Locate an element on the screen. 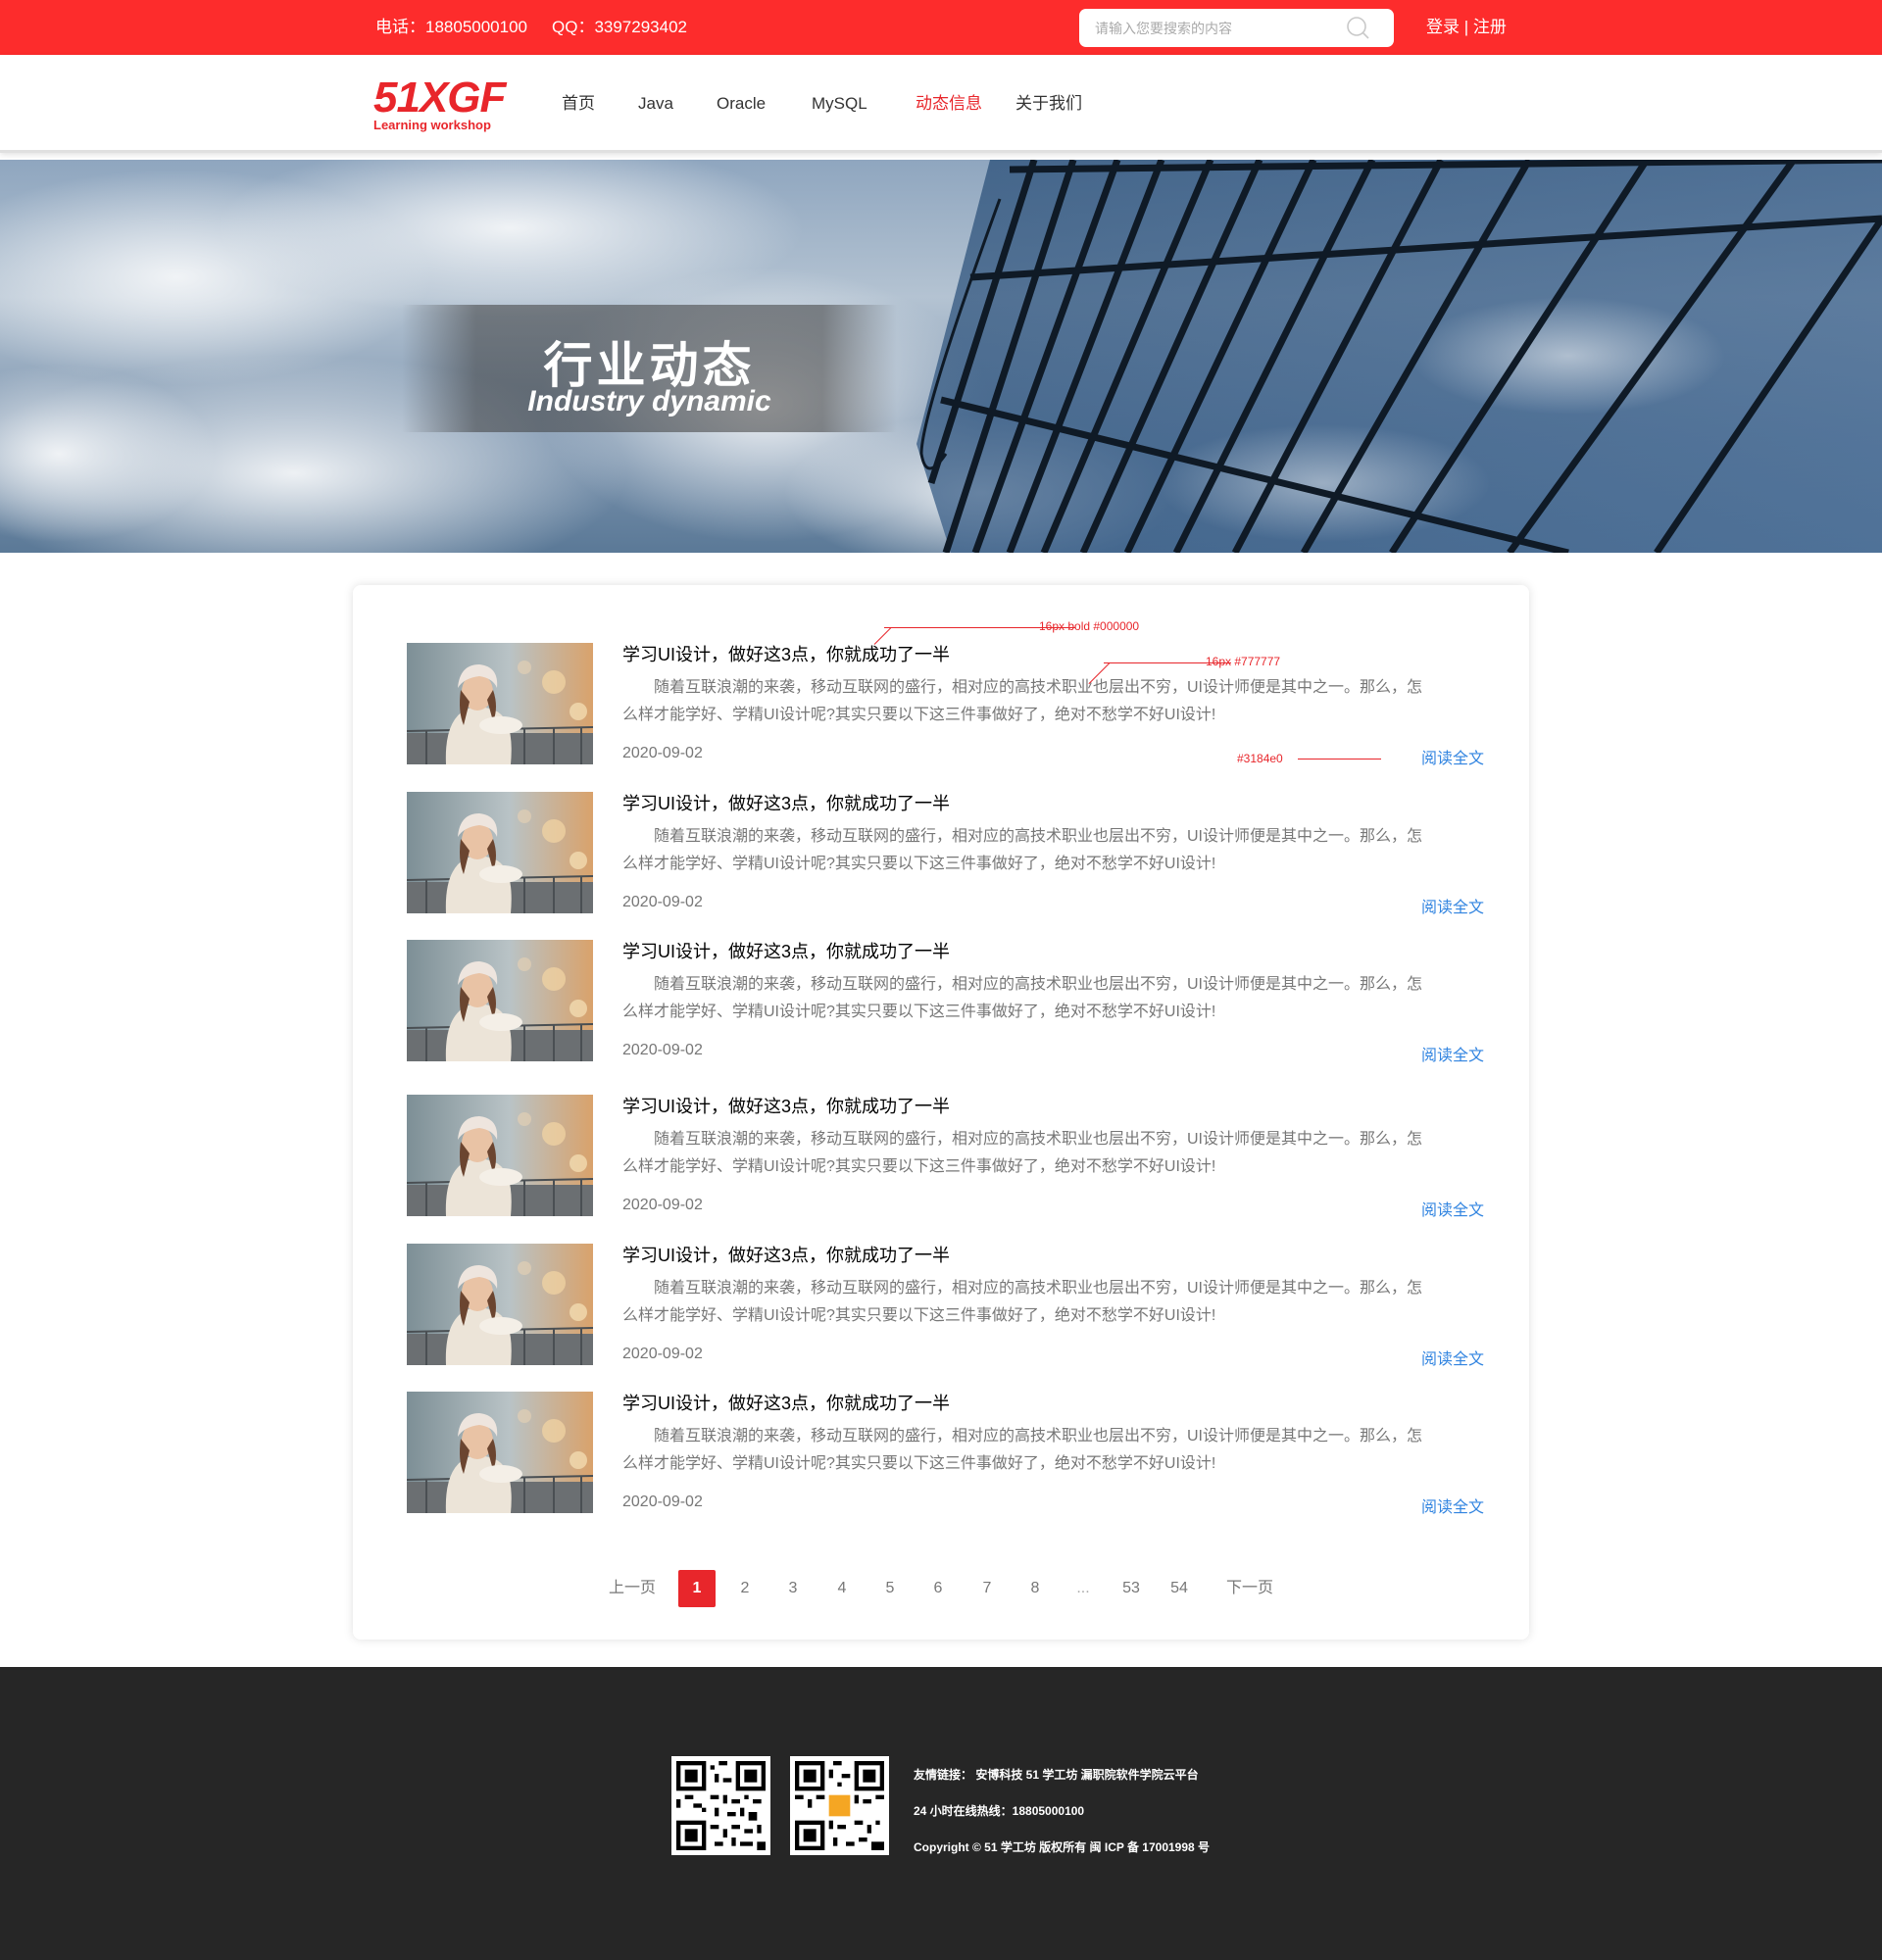 The height and width of the screenshot is (1960, 1882). nav-item-mysql: MySQL is located at coordinates (839, 104).